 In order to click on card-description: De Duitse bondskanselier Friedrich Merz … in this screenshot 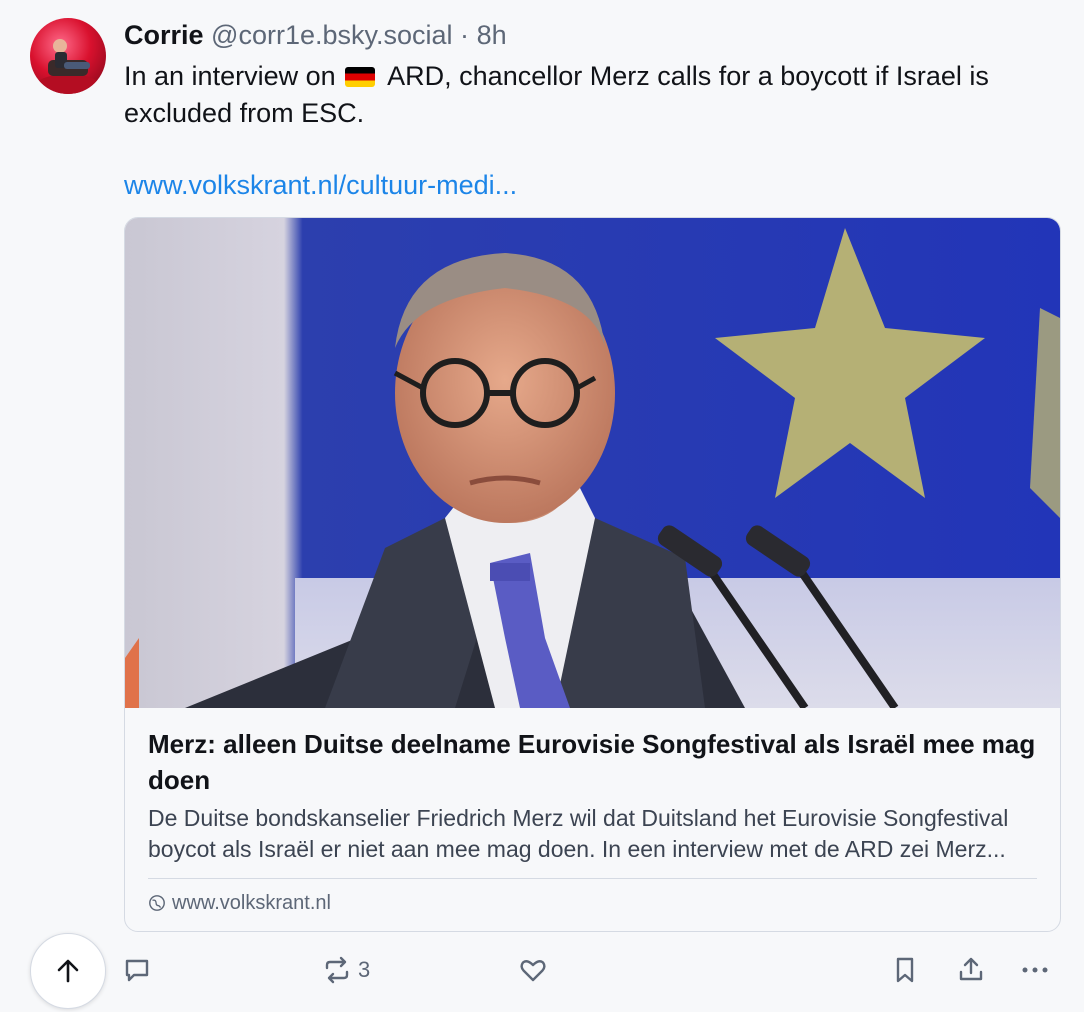, I will do `click(578, 833)`.